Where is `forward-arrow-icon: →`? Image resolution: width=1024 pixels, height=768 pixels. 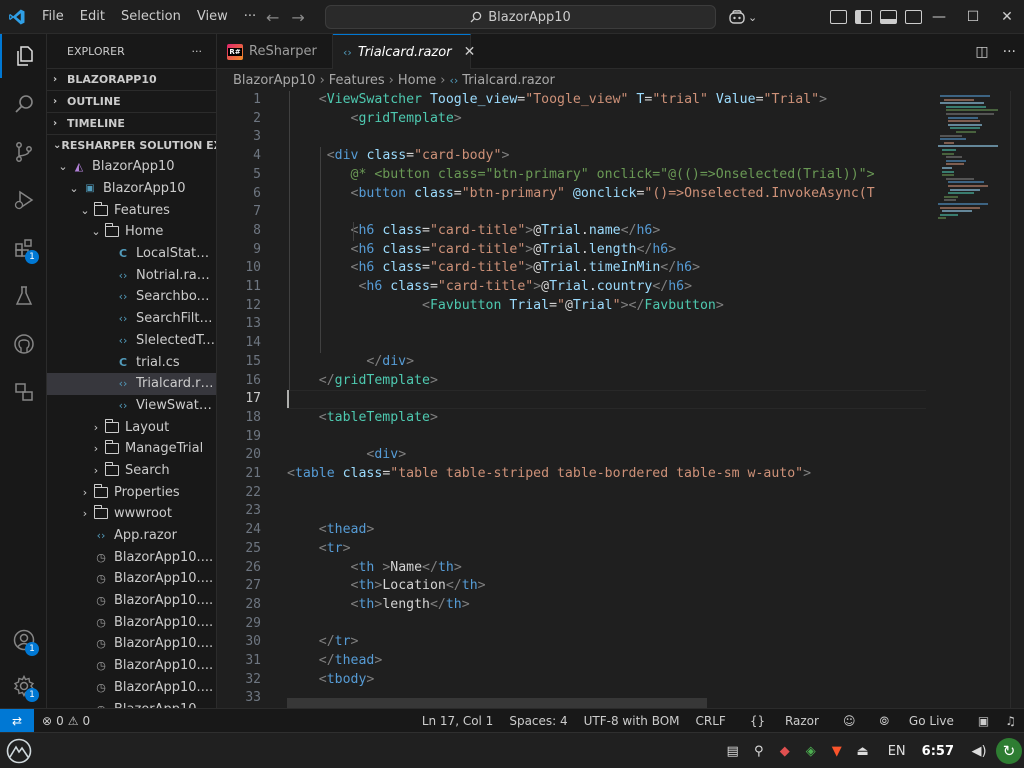 forward-arrow-icon: → is located at coordinates (297, 17).